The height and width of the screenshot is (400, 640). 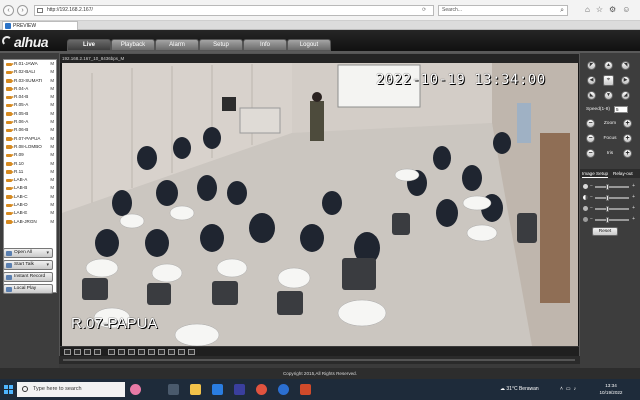 What do you see at coordinates (265, 45) in the screenshot?
I see `tab-info: Info` at bounding box center [265, 45].